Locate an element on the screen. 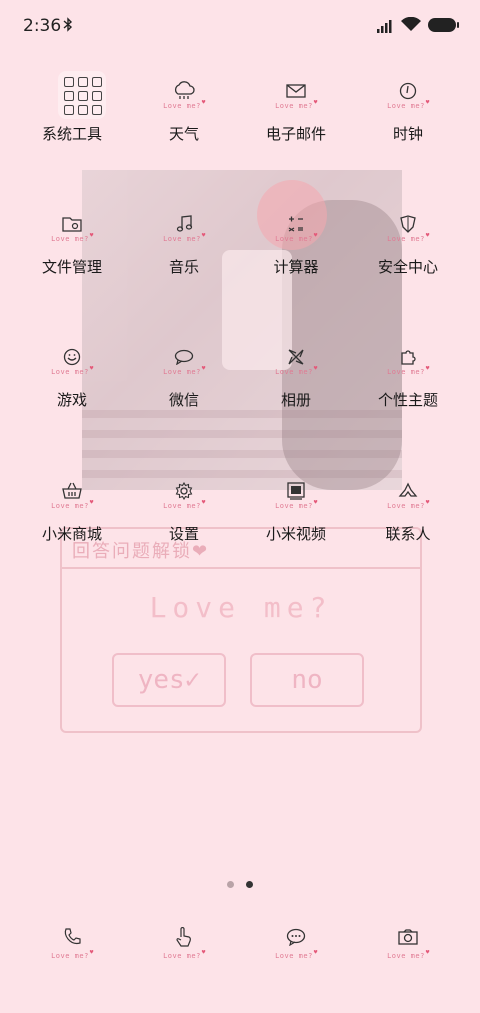  dock-messages: Love me? is located at coordinates (296, 959).